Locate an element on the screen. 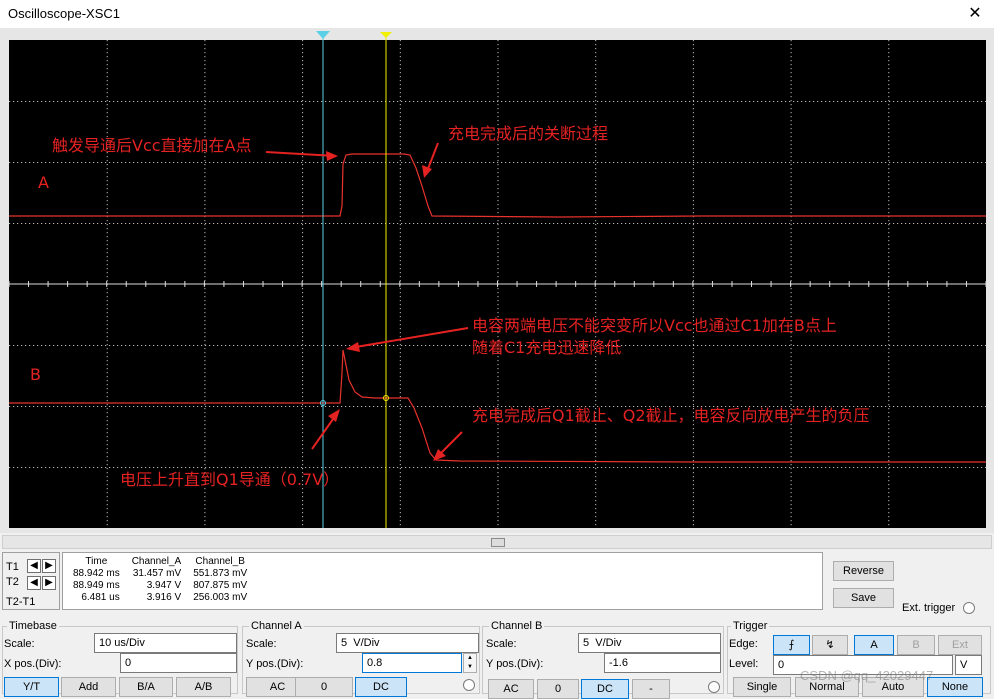  rising-edge-button: ⨍ is located at coordinates (791, 645).